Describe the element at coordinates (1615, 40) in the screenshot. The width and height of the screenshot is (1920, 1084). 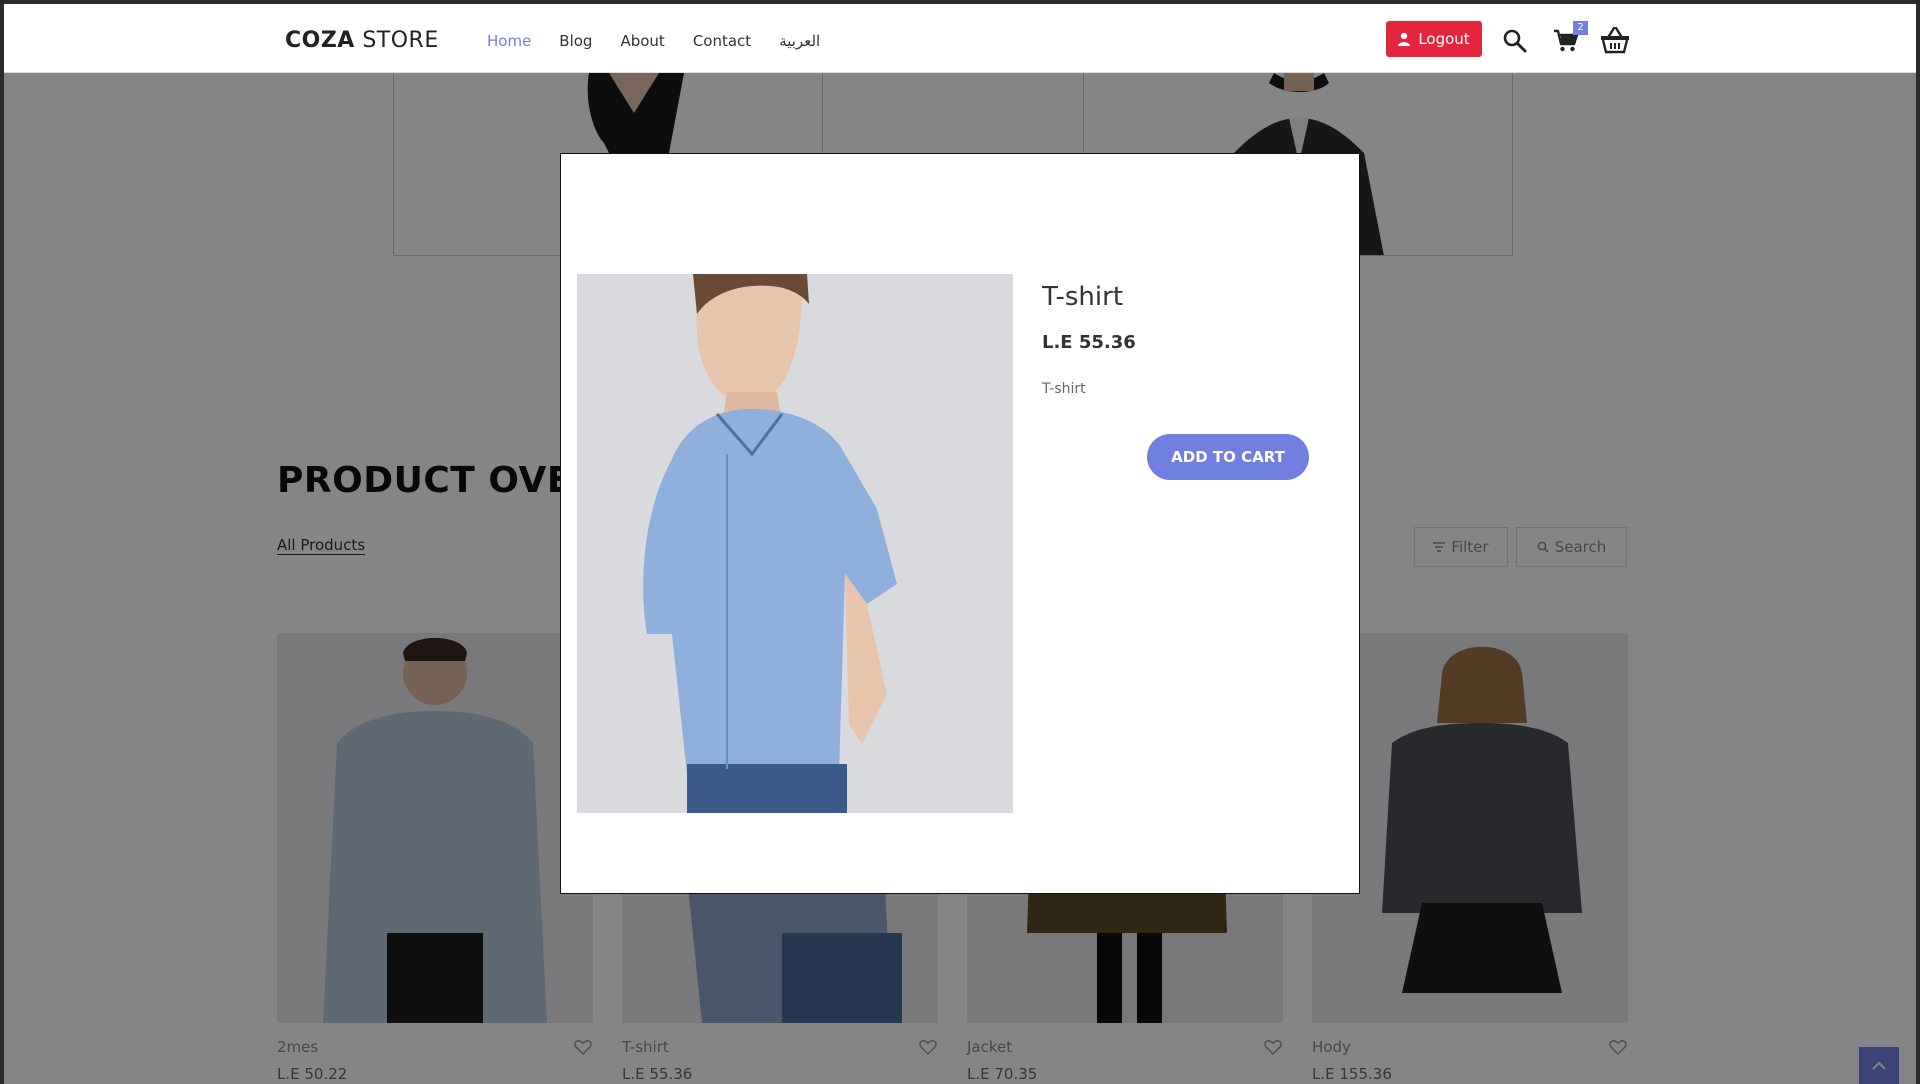
I see `basket-icon` at that location.